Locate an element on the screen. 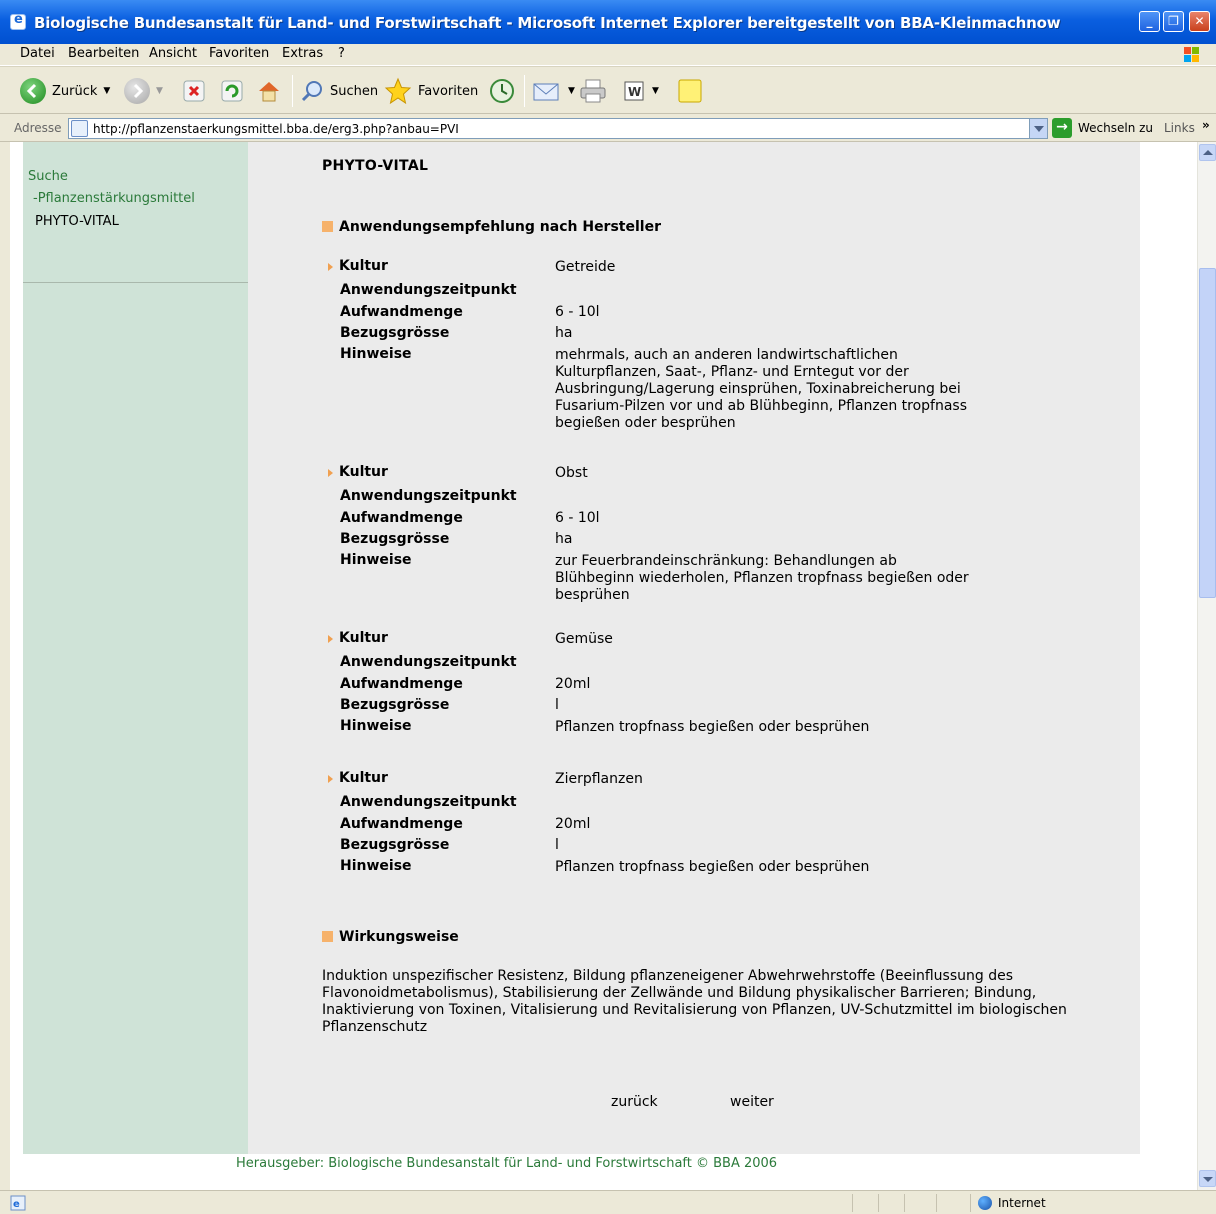 Image resolution: width=1216 pixels, height=1214 pixels. back-dropdown-icon: ▼ is located at coordinates (106, 91).